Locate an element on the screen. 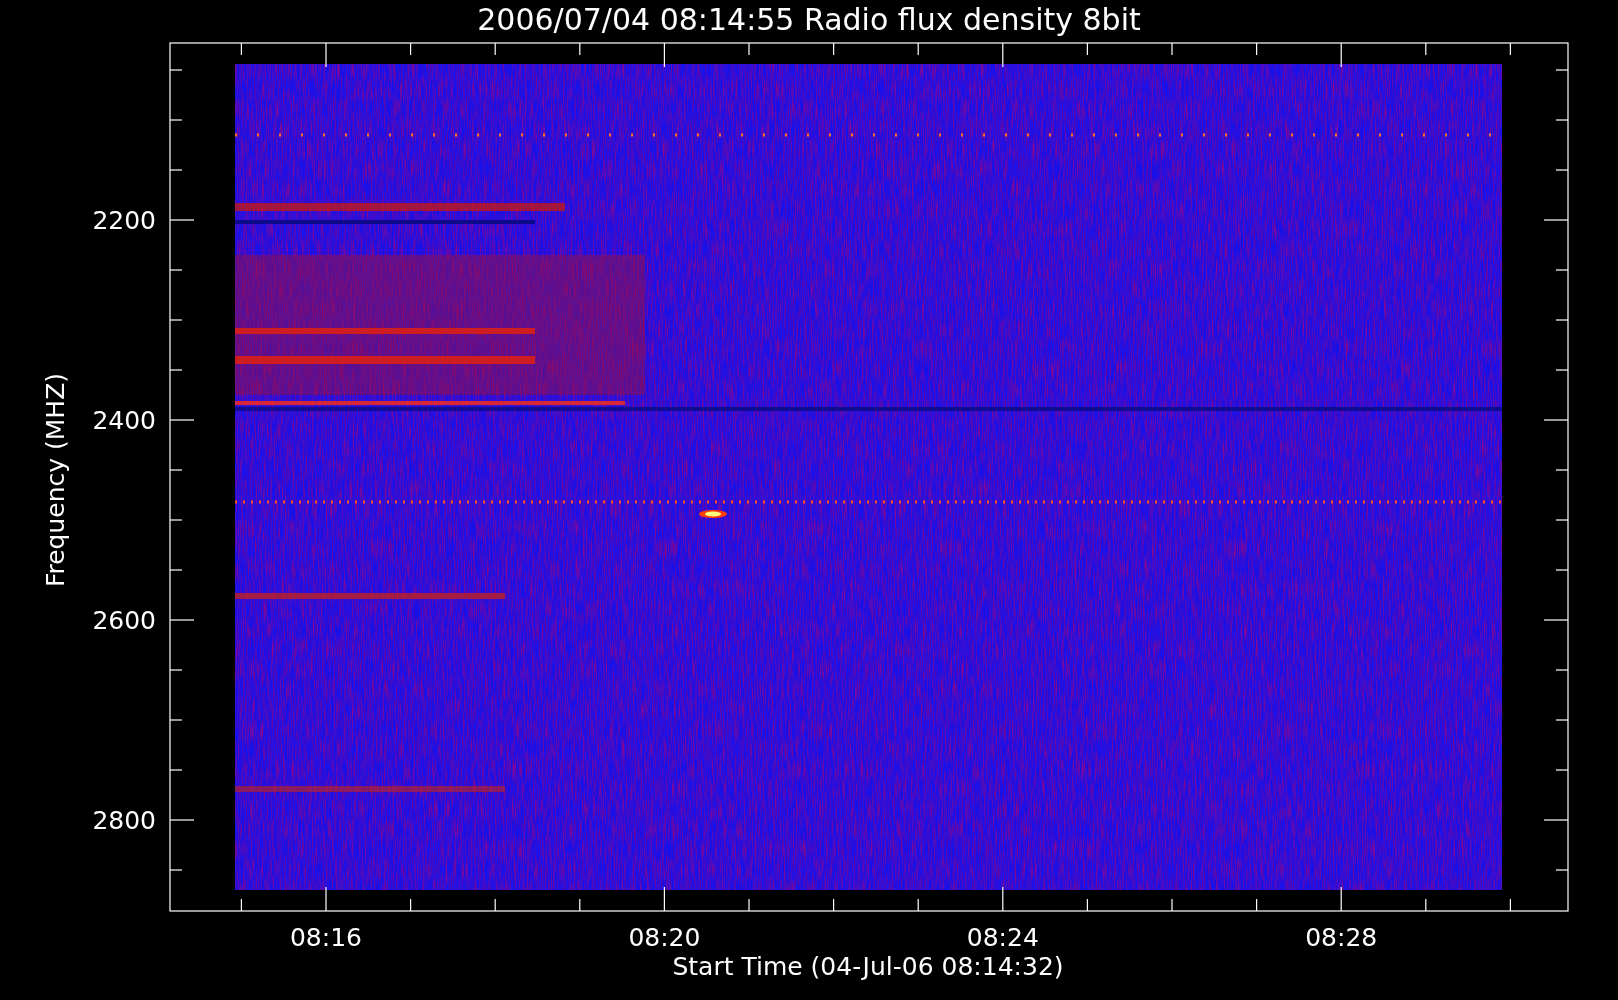  y-tick-label: 2200 is located at coordinates (124, 220).